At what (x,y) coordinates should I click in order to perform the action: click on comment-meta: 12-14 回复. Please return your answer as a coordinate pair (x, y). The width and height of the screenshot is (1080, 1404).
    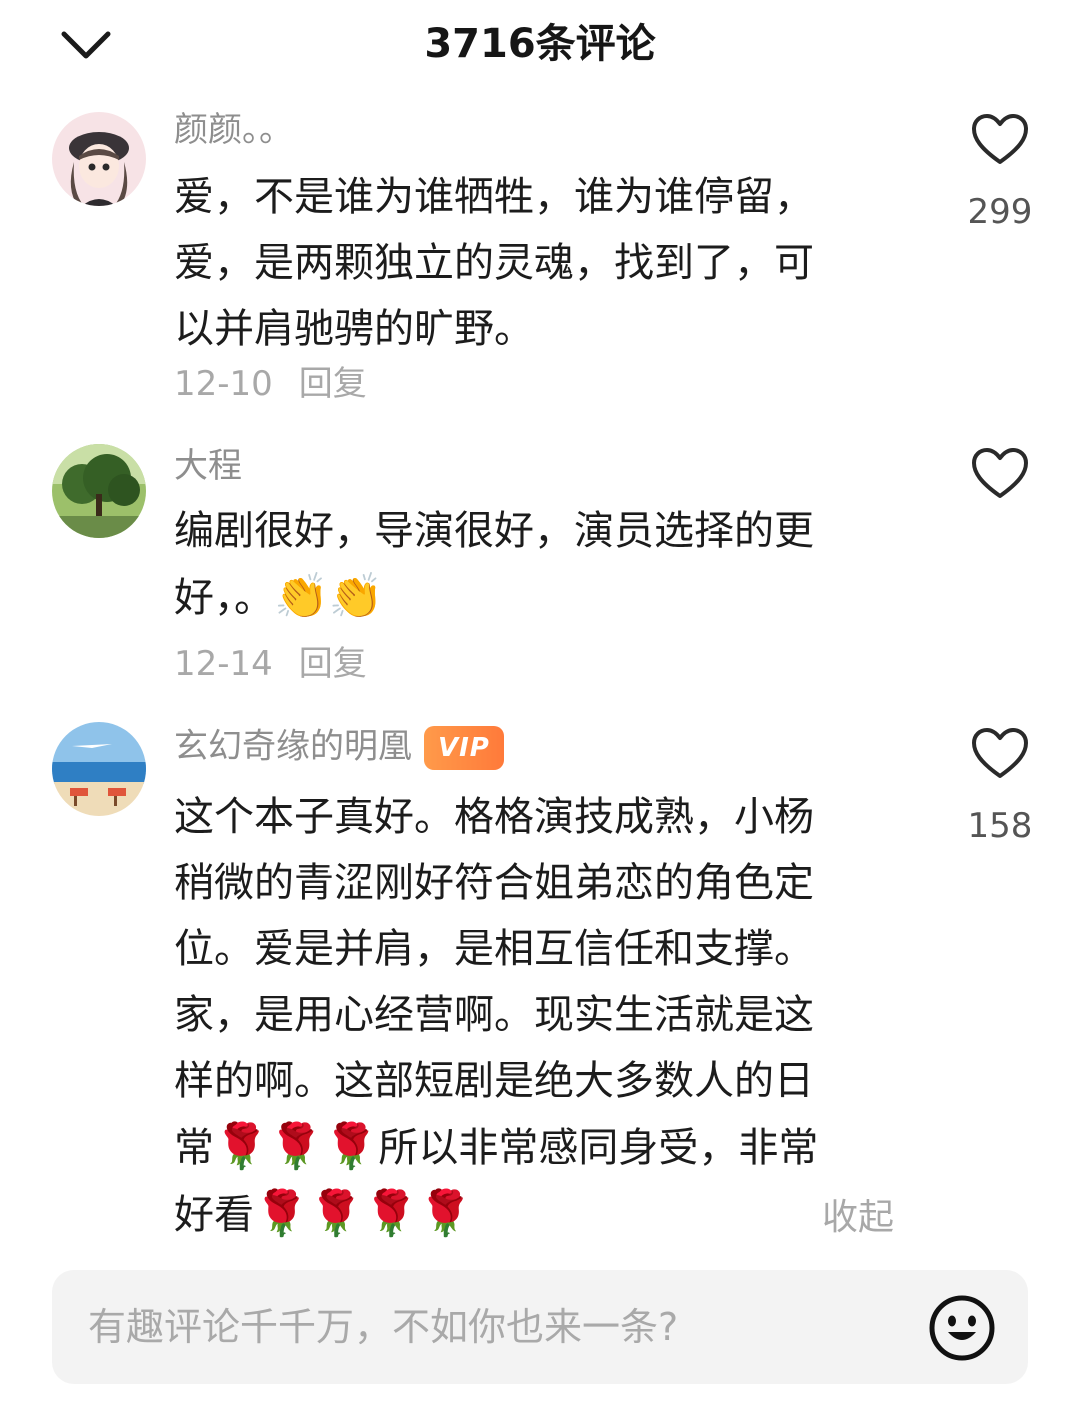
    Looking at the image, I should click on (270, 664).